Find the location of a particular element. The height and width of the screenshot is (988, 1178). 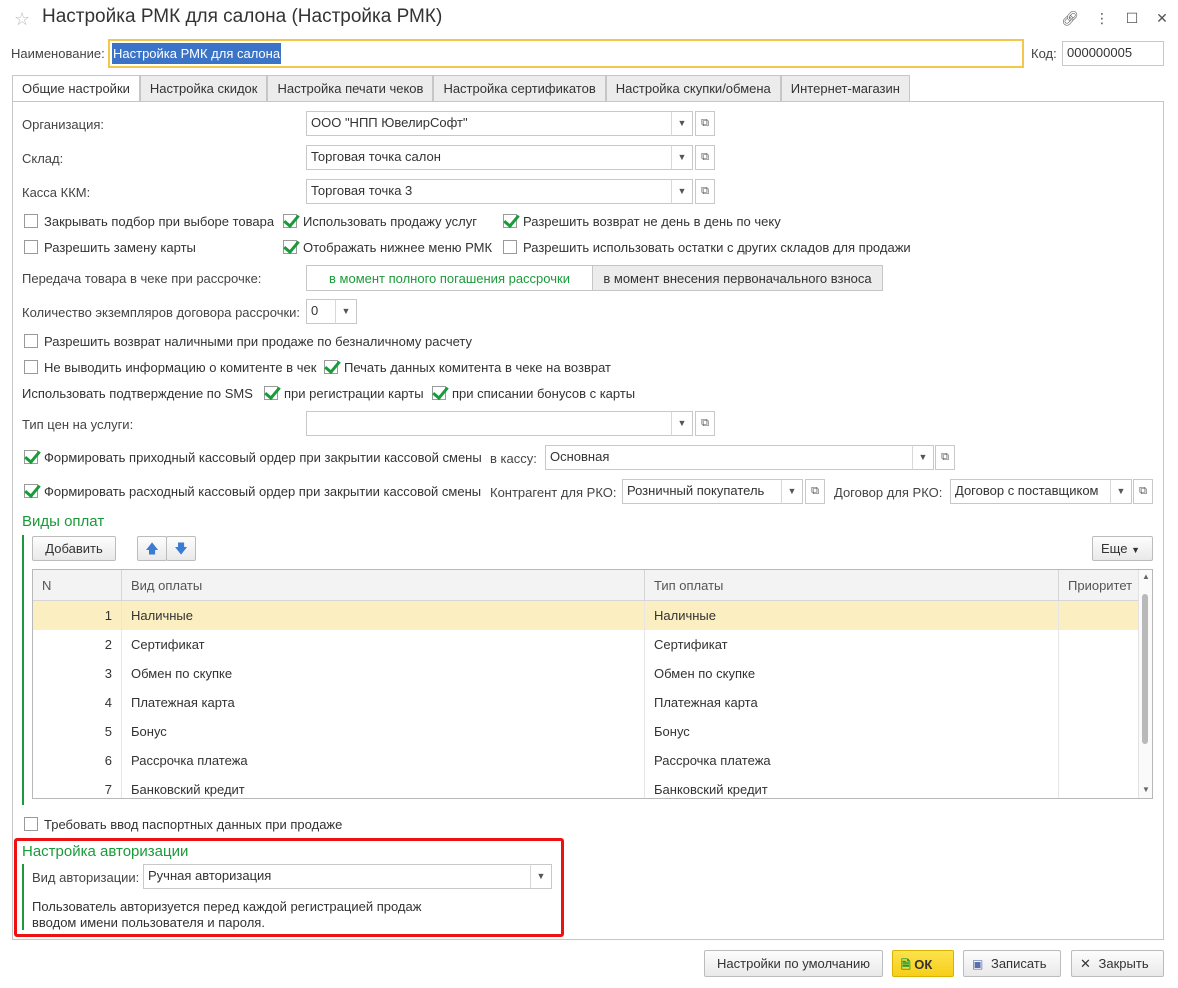

more-menu-icon: ⋮ is located at coordinates (1102, 18).